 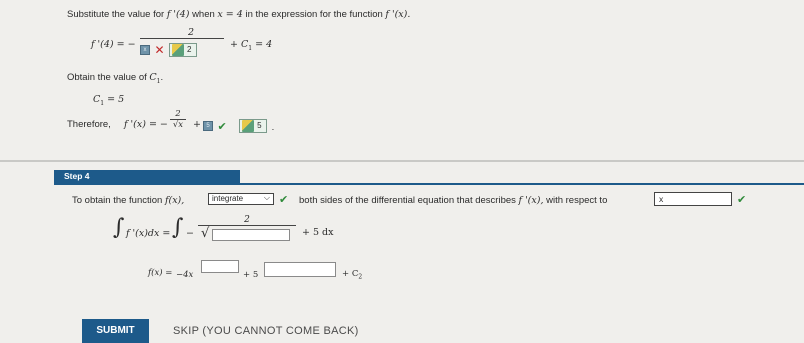 What do you see at coordinates (107, 77) in the screenshot?
I see `instruction-text: Obtain the value of` at bounding box center [107, 77].